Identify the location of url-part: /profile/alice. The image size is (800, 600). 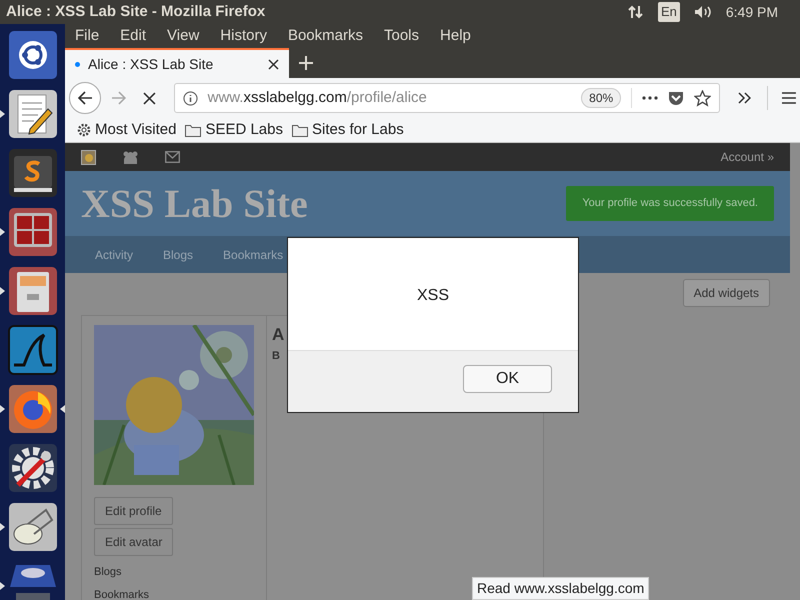
(386, 97).